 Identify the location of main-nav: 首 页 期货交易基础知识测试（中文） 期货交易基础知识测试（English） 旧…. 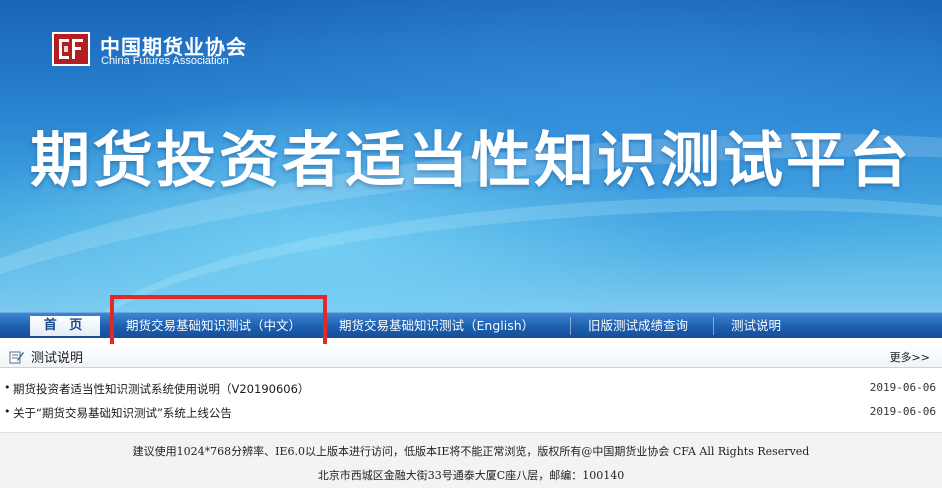
(471, 325).